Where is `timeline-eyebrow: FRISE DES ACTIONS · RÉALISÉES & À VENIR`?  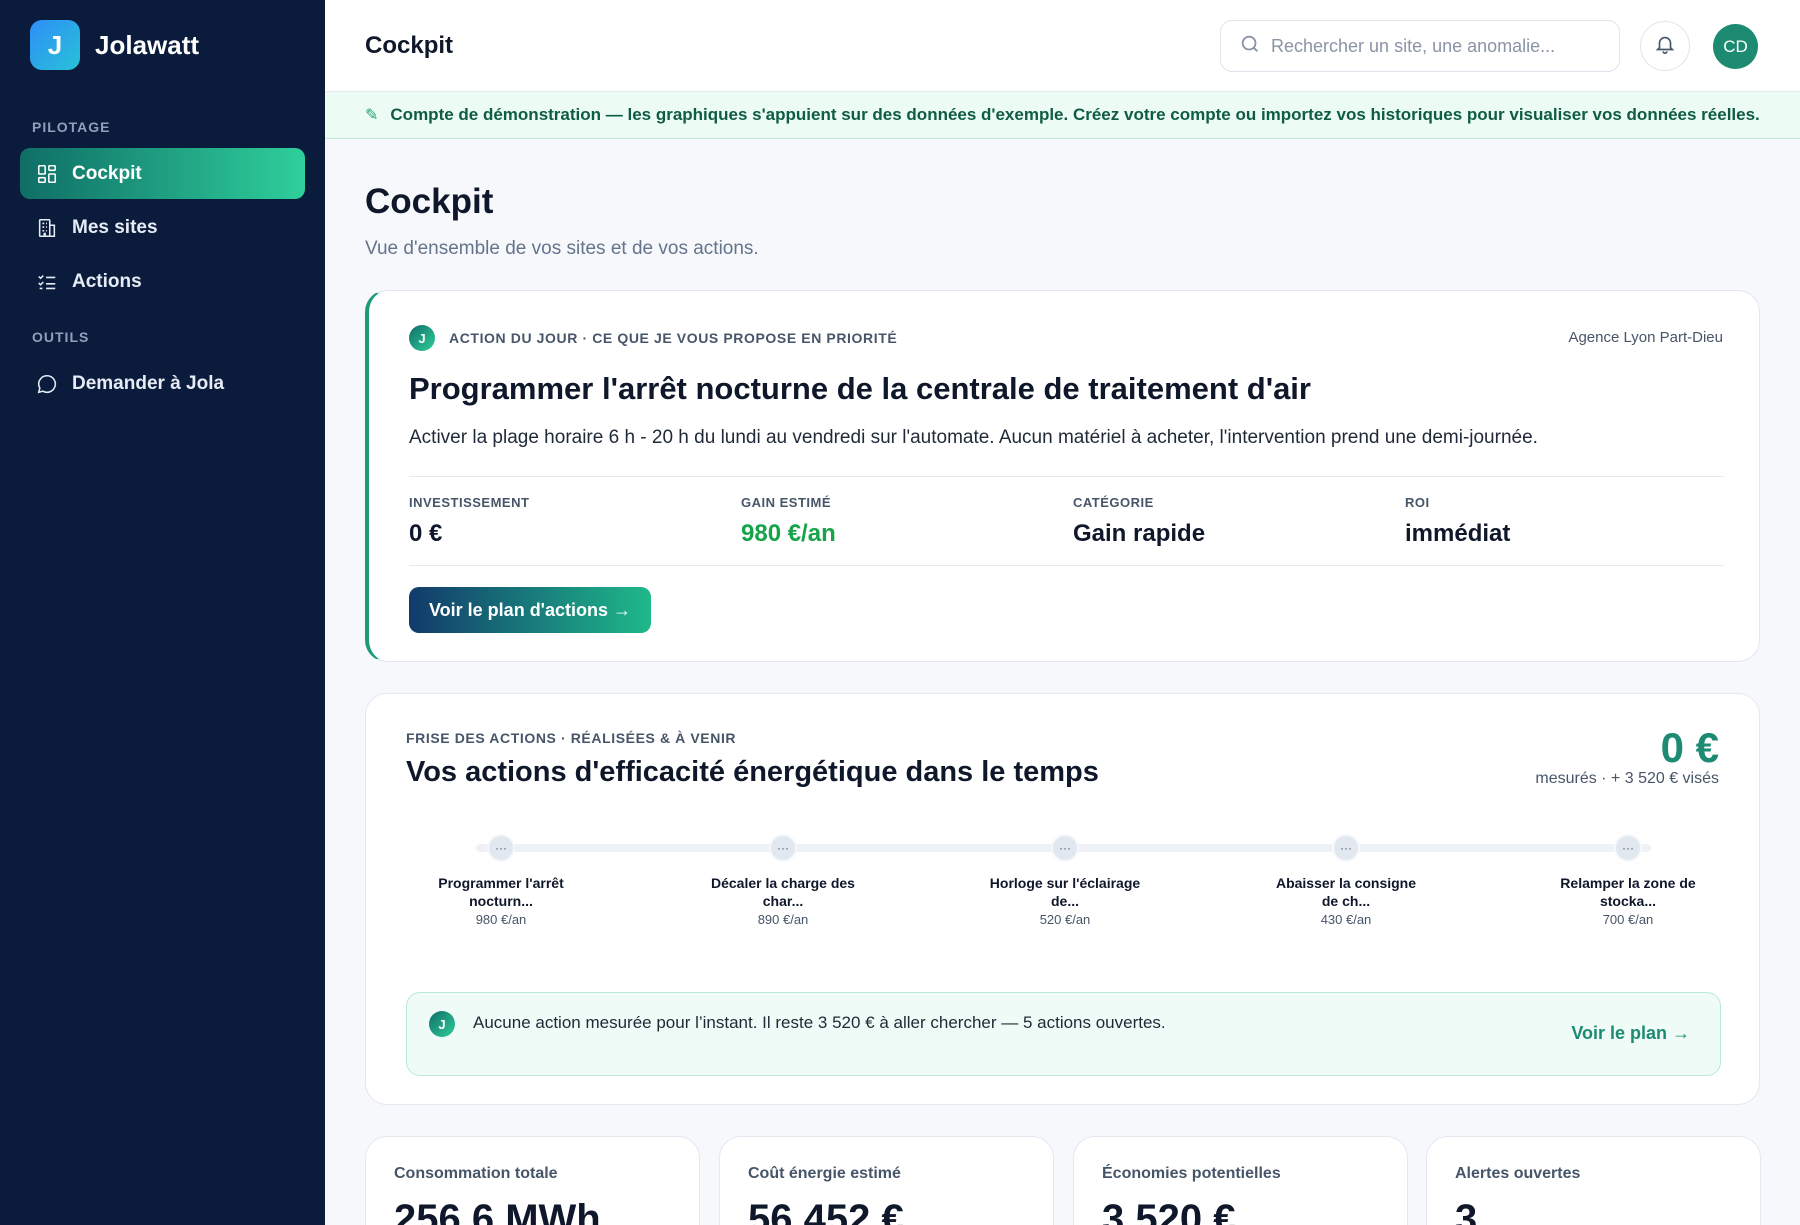 timeline-eyebrow: FRISE DES ACTIONS · RÉALISÉES & À VENIR is located at coordinates (571, 738).